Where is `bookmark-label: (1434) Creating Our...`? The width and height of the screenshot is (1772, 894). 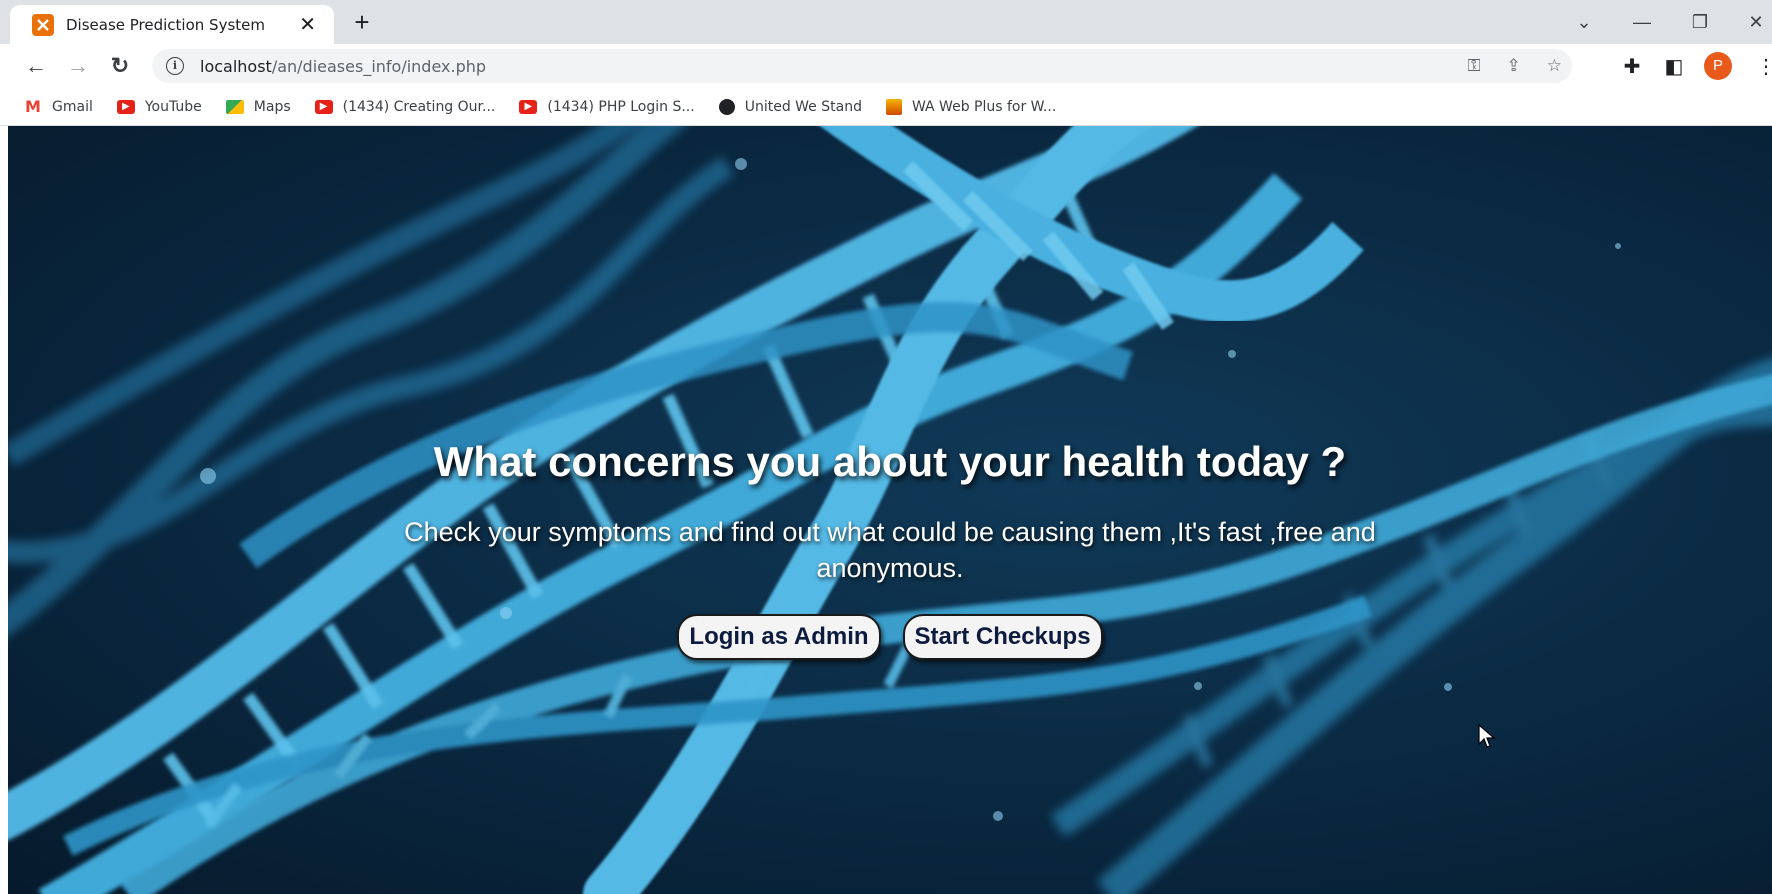 bookmark-label: (1434) Creating Our... is located at coordinates (419, 106).